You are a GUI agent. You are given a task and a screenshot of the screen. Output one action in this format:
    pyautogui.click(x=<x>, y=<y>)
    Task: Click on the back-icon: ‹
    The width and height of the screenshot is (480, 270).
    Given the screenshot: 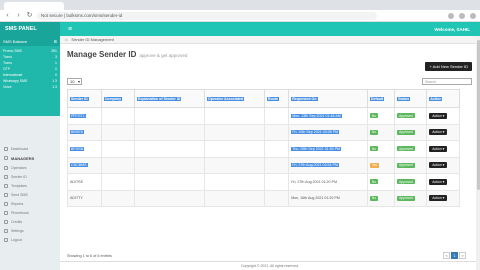 What is the action you would take?
    pyautogui.click(x=7, y=15)
    